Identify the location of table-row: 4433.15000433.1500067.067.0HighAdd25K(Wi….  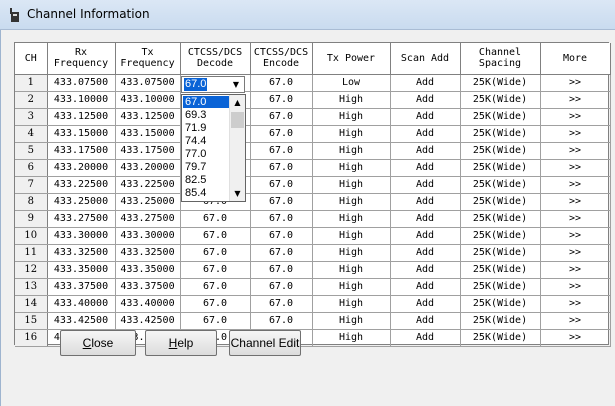
(313, 134).